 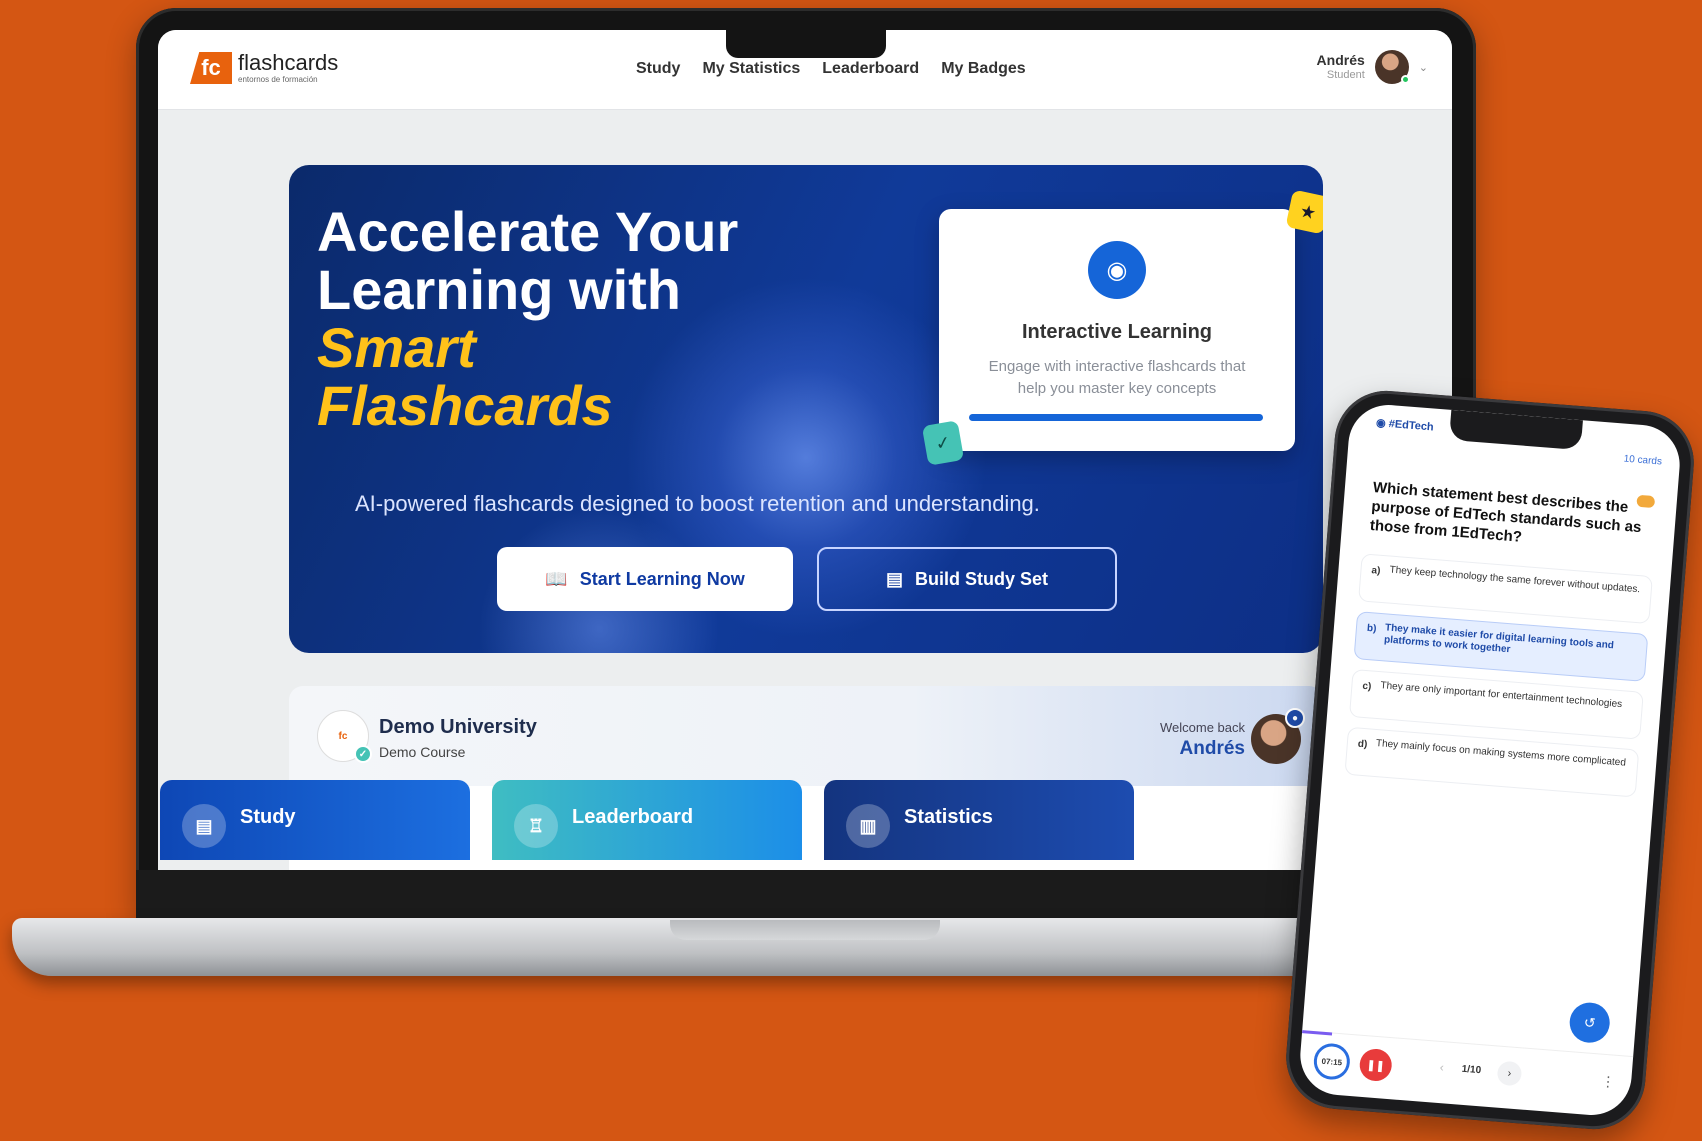 I want to click on brain-icon: ◉, so click(x=1117, y=270).